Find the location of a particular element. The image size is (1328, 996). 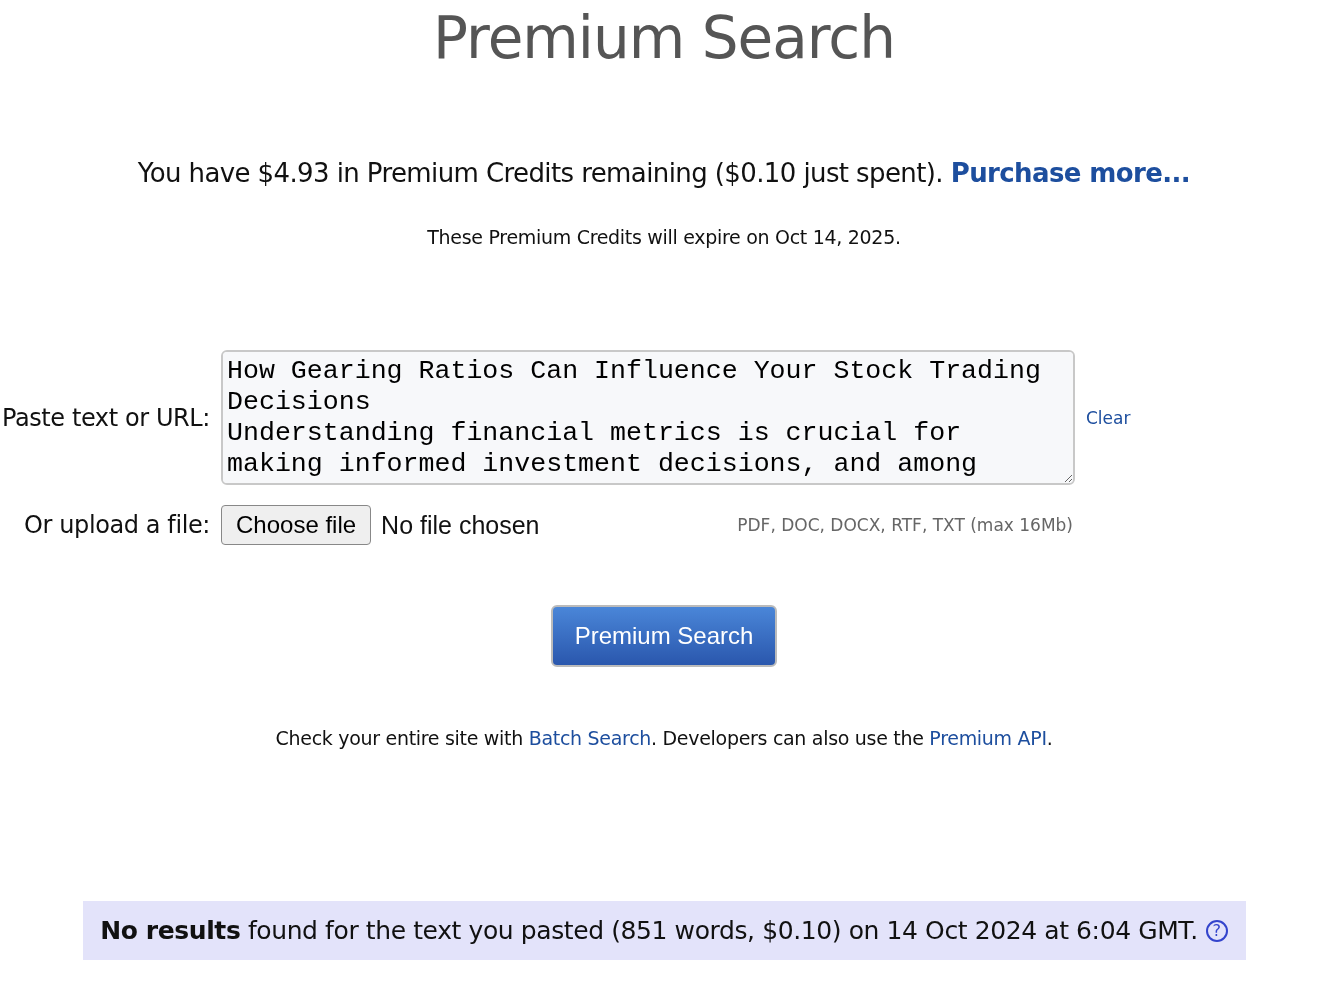

choose-file-button: Choose file is located at coordinates (296, 525).